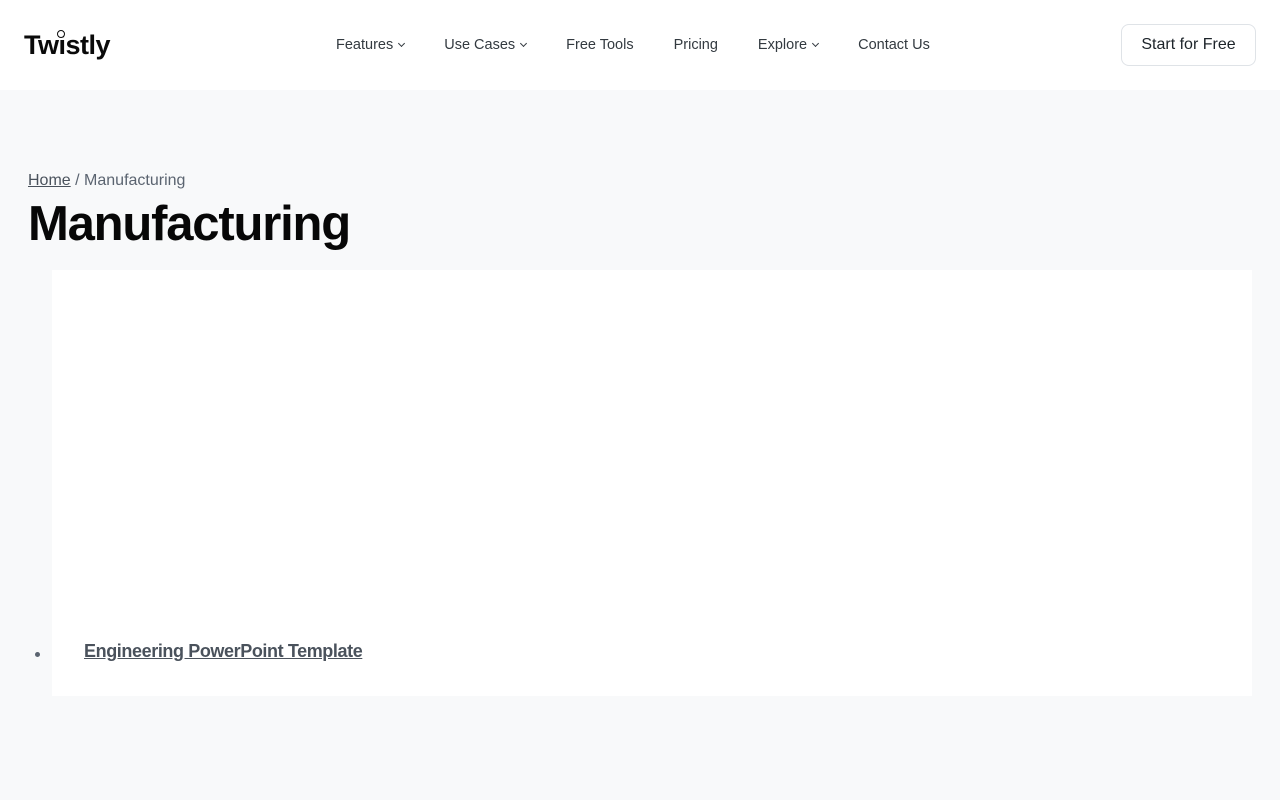 Image resolution: width=1280 pixels, height=800 pixels. Describe the element at coordinates (782, 45) in the screenshot. I see `nav-explore-label: Explore` at that location.